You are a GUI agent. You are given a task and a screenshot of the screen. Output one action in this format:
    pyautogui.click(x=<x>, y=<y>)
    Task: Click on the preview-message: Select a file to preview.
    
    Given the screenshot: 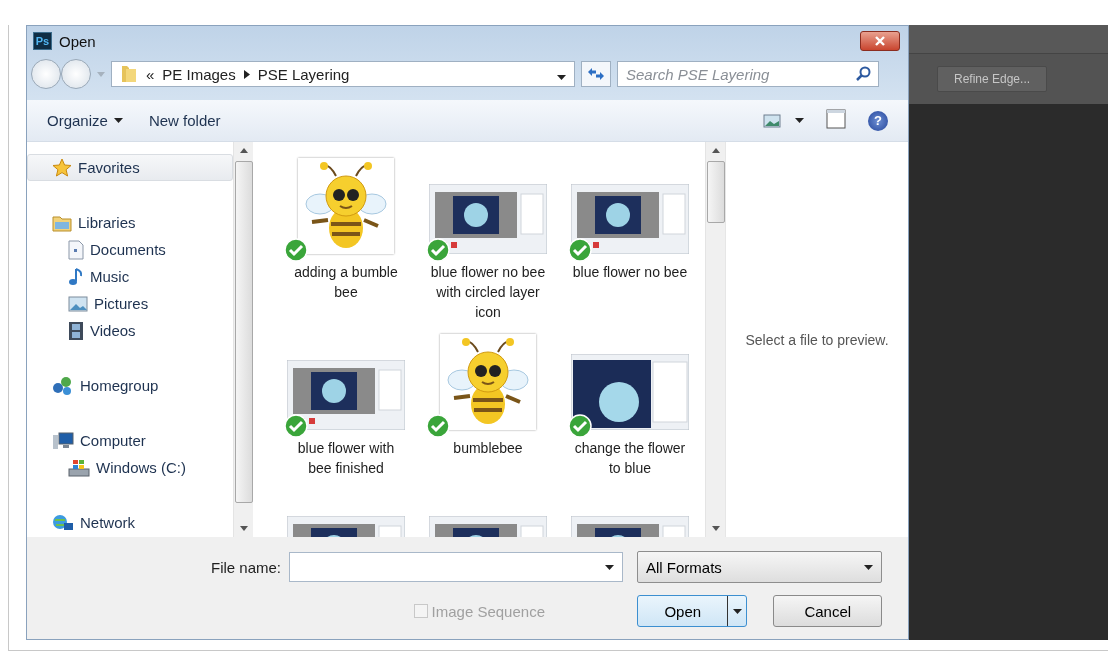 What is the action you would take?
    pyautogui.click(x=817, y=339)
    